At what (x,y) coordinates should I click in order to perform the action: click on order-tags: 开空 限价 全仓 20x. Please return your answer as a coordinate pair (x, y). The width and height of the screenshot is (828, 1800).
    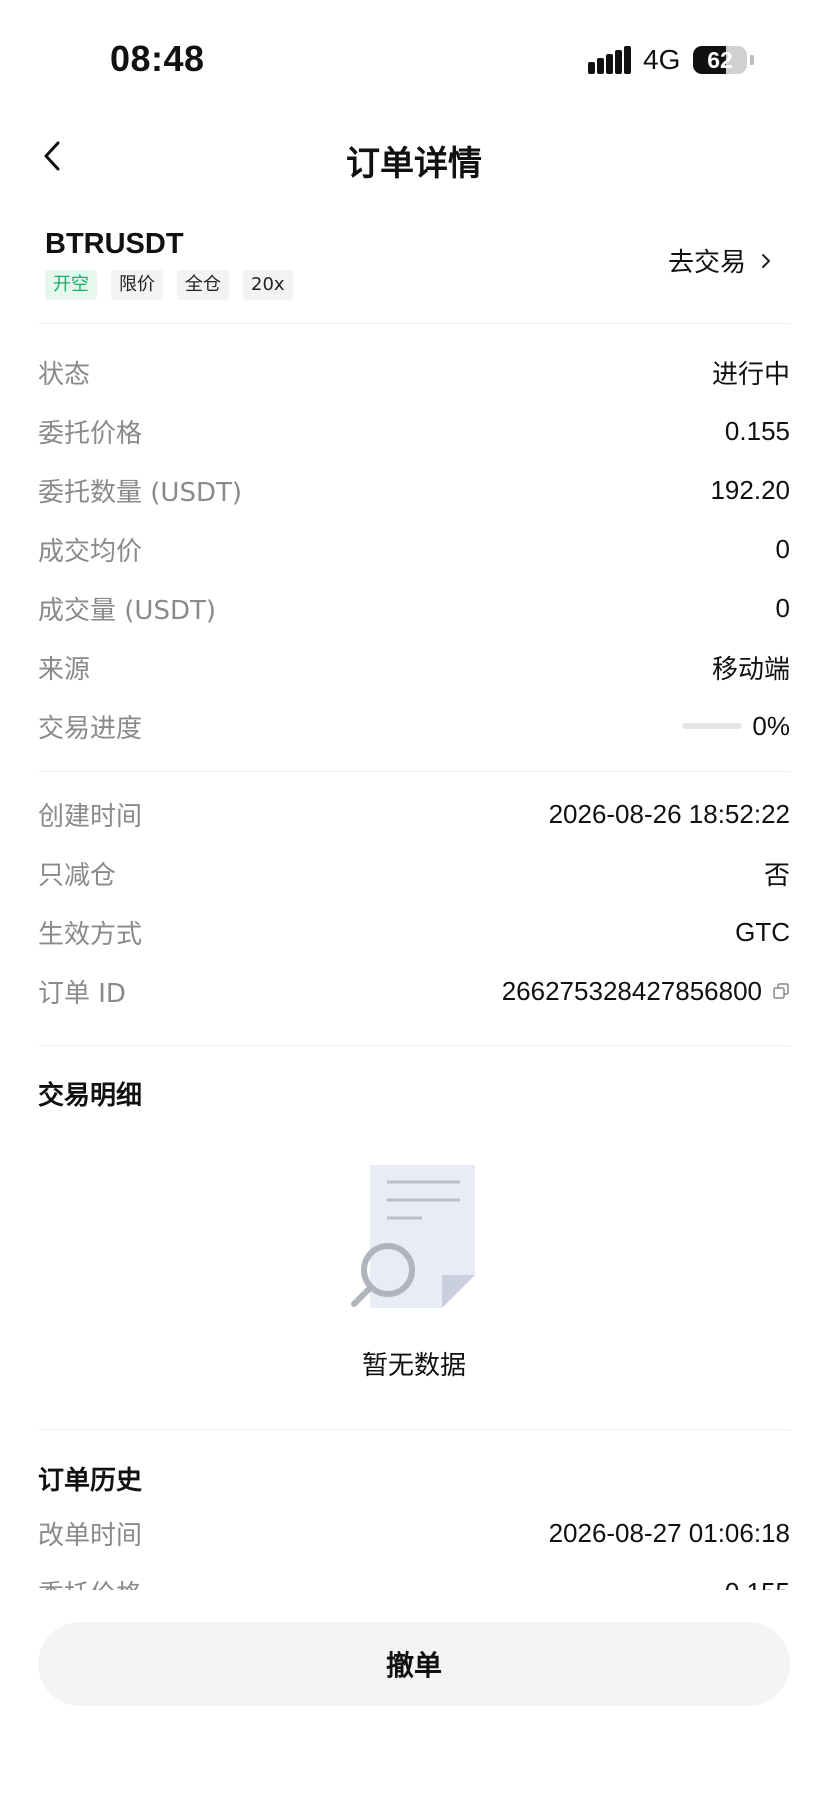
    Looking at the image, I should click on (169, 285).